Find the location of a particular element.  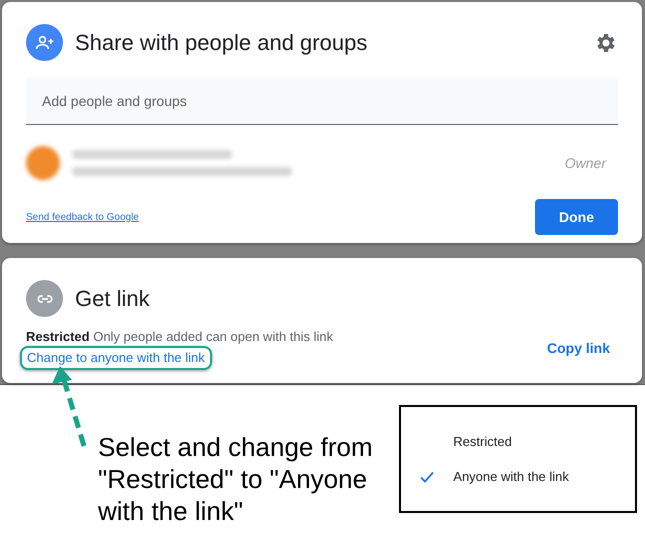

done-button: Done is located at coordinates (576, 217).